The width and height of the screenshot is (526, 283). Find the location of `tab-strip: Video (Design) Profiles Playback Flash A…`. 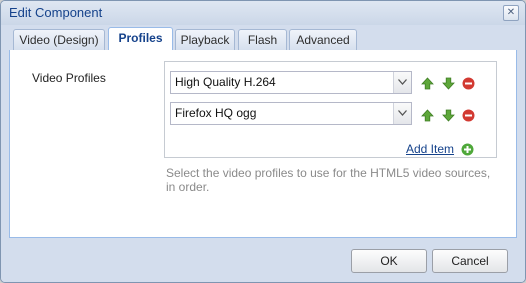

tab-strip: Video (Design) Profiles Playback Flash A… is located at coordinates (263, 39).